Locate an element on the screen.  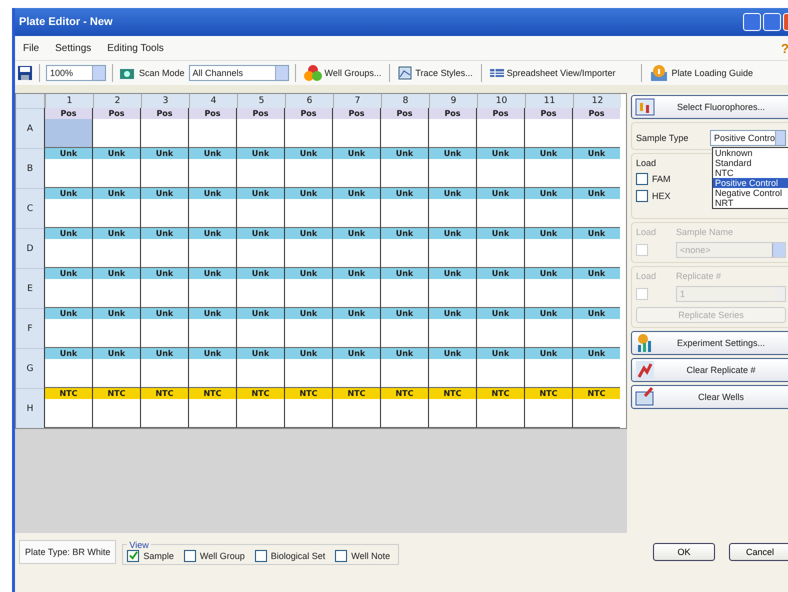
ok-button: OK is located at coordinates (684, 552).